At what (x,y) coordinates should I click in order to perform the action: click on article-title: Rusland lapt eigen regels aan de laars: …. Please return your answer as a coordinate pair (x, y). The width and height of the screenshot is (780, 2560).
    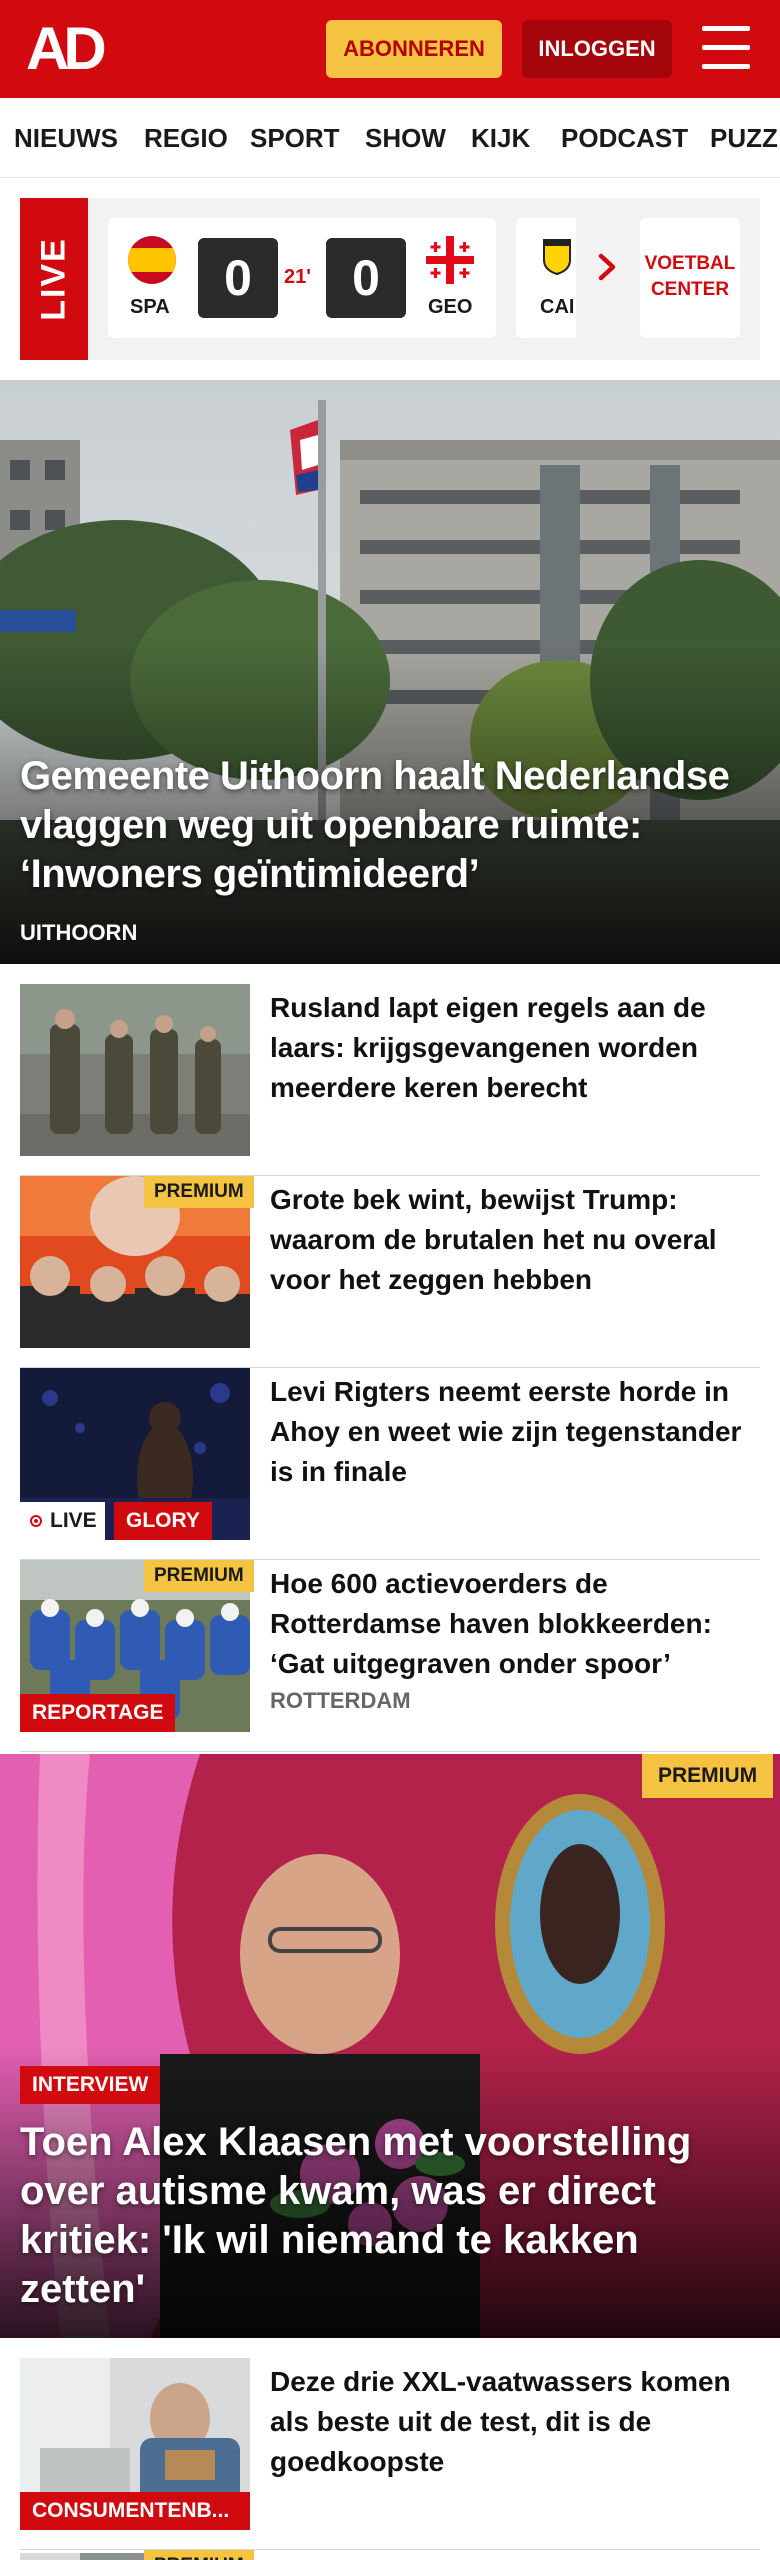
    Looking at the image, I should click on (515, 1048).